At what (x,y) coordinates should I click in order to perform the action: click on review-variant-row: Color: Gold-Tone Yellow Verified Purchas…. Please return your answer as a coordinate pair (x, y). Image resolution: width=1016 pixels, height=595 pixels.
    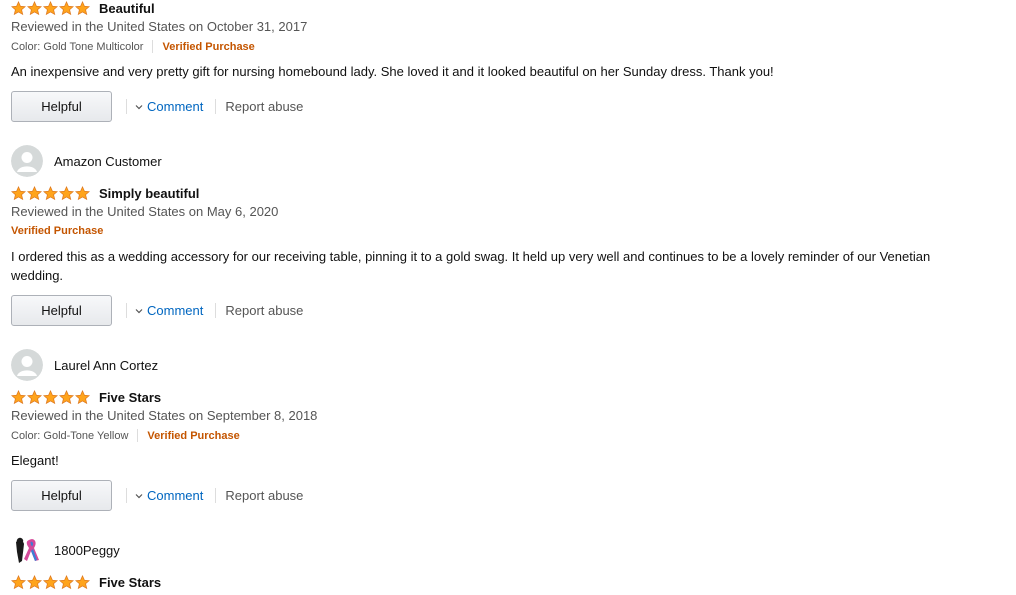
    Looking at the image, I should click on (125, 435).